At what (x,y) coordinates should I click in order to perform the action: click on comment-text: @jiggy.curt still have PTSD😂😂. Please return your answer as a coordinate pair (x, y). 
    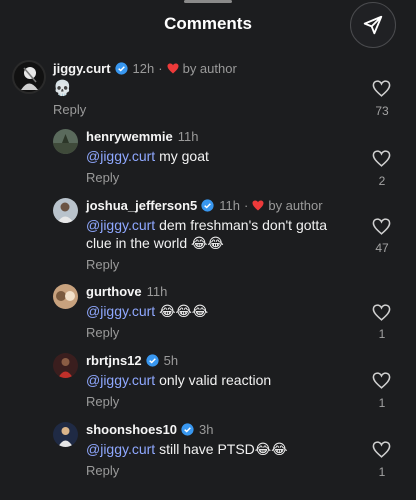
    Looking at the image, I should click on (187, 449).